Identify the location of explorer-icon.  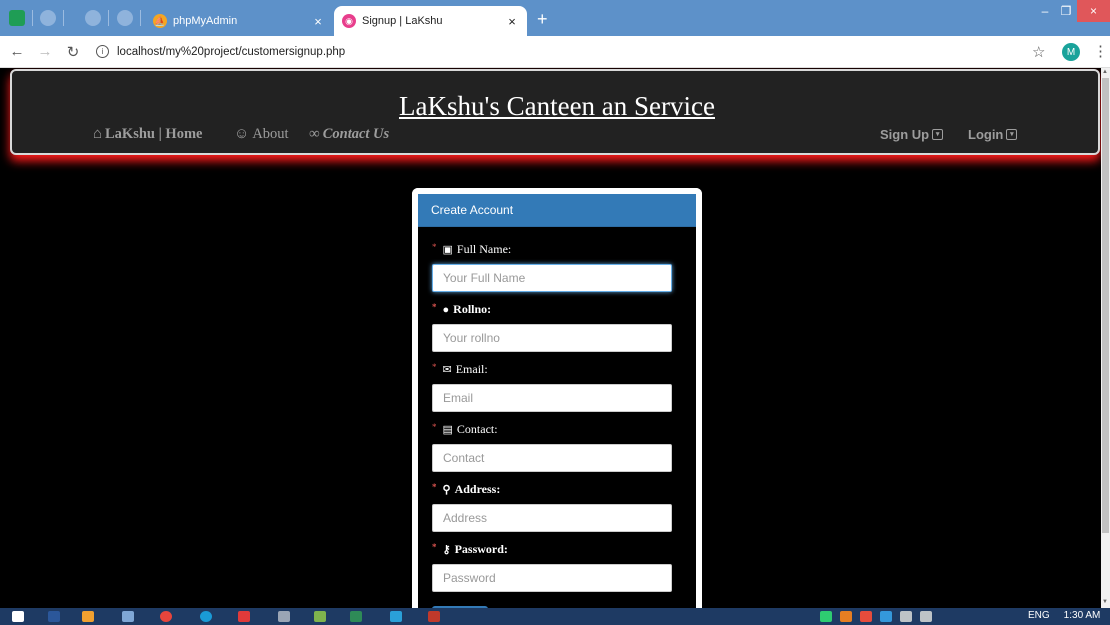
(128, 616).